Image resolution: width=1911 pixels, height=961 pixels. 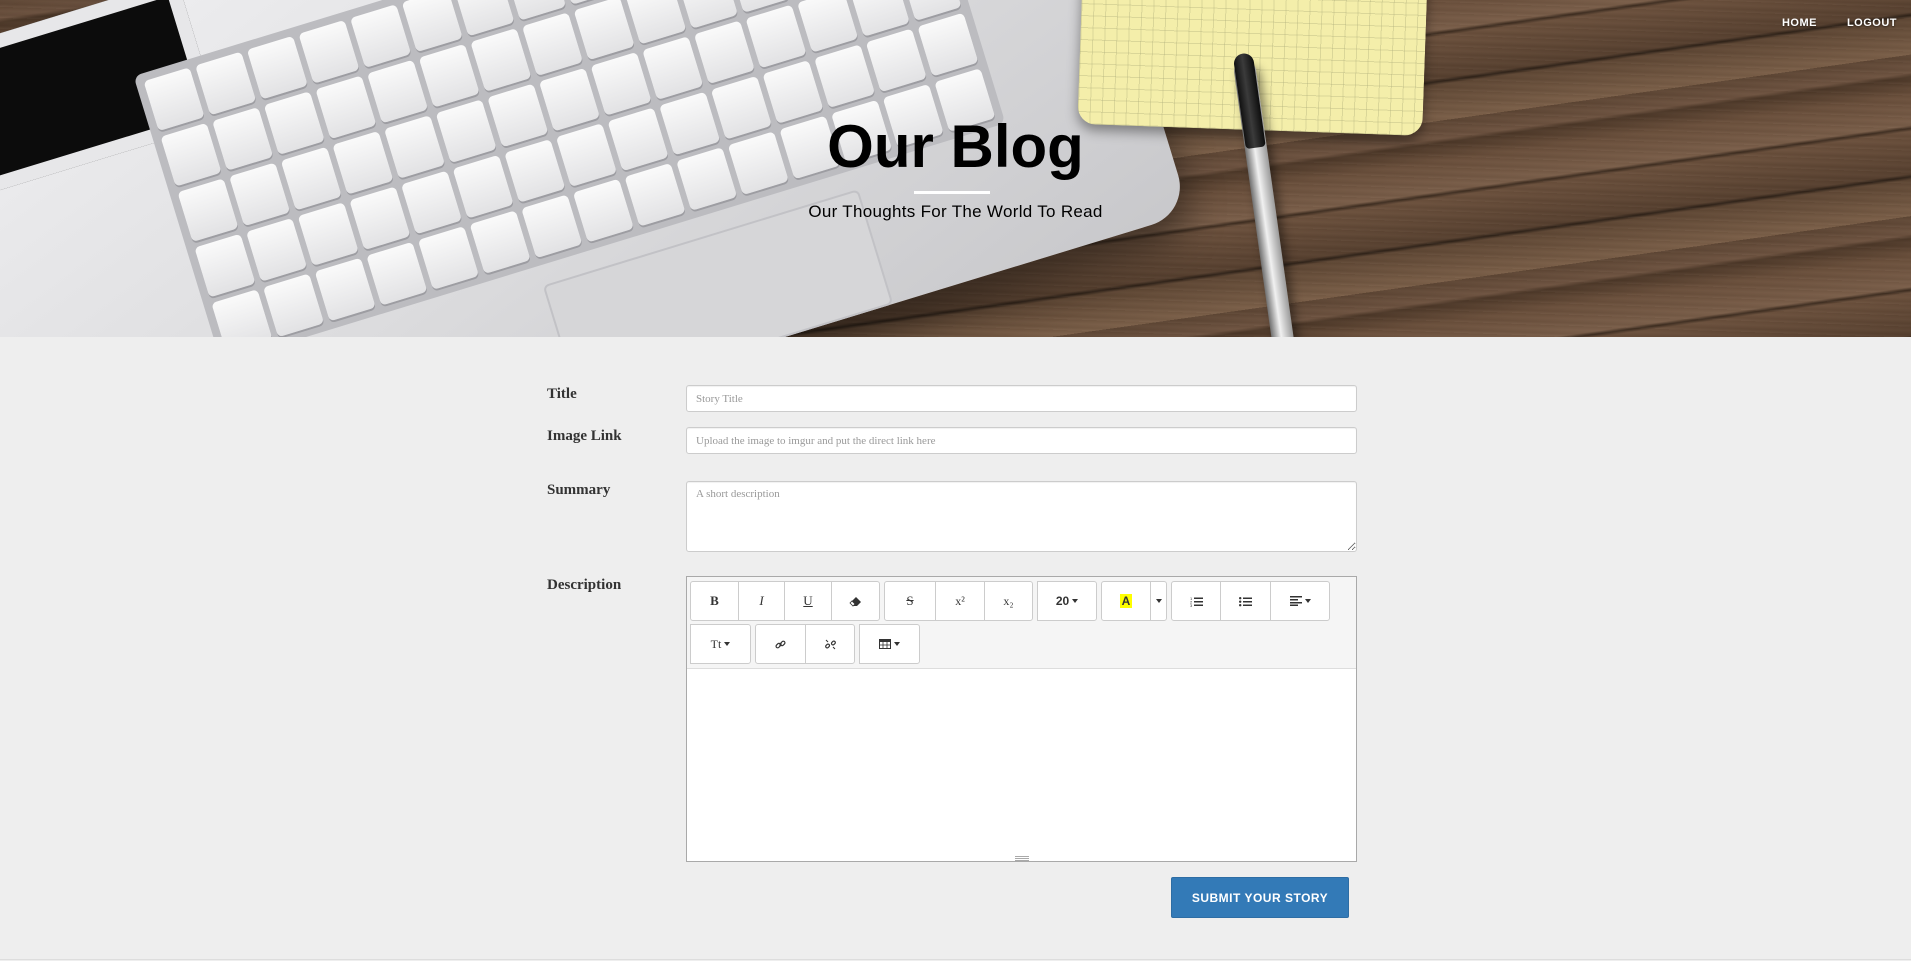 What do you see at coordinates (1839, 23) in the screenshot?
I see `top-nav: HOME LOGOUT` at bounding box center [1839, 23].